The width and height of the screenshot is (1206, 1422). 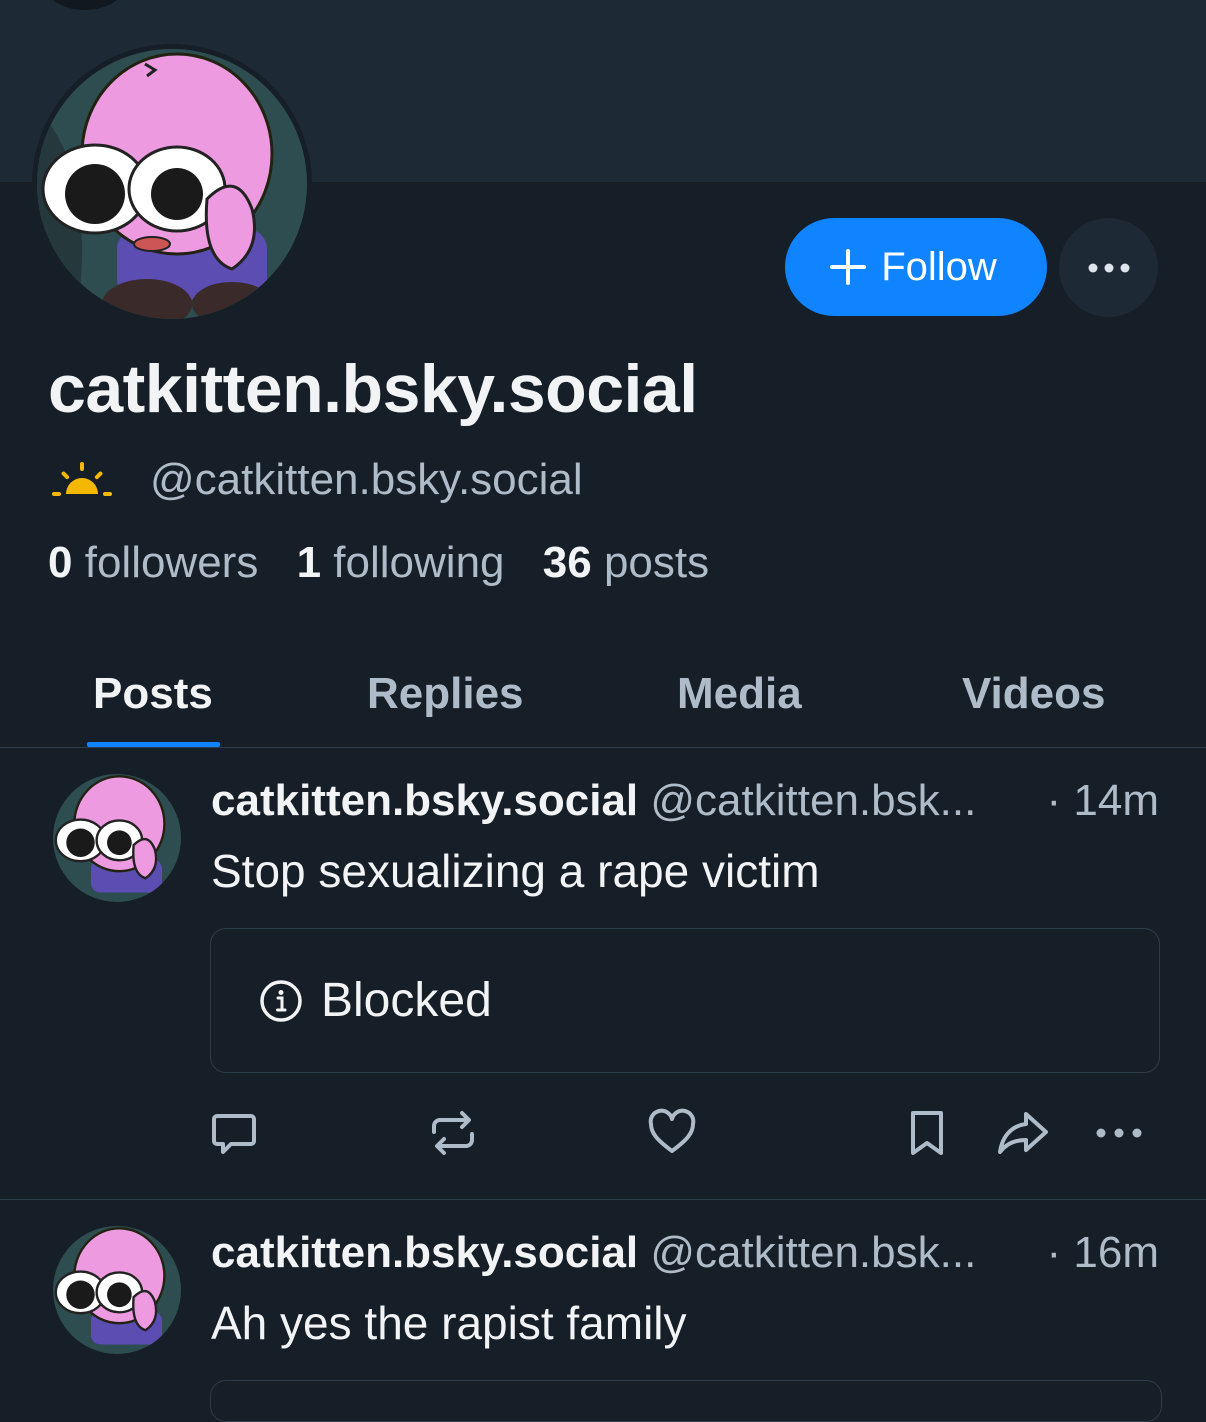 I want to click on follow-button-label: Follow, so click(x=939, y=266).